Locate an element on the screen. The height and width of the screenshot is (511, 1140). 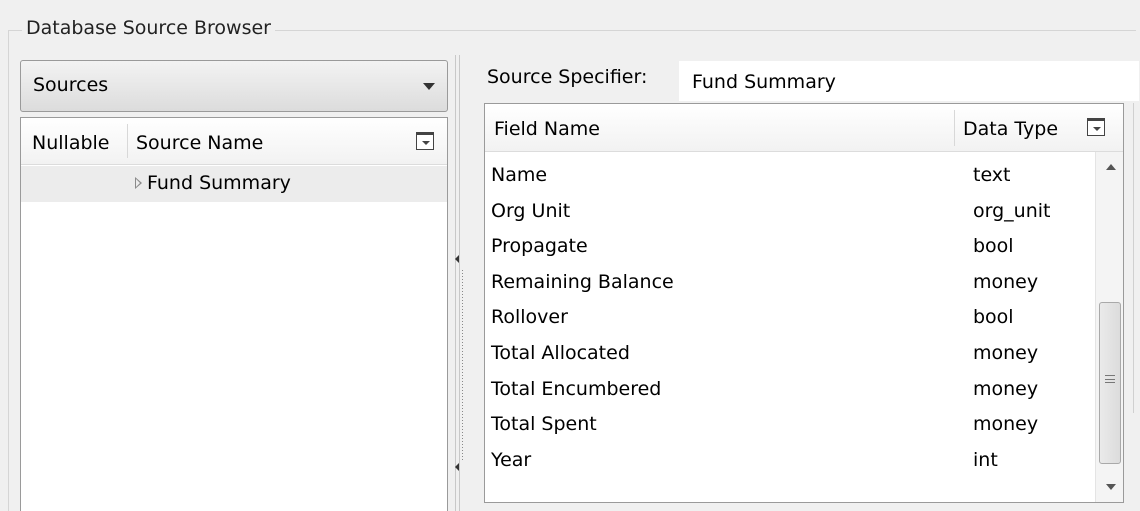
field-name-cell: Org Unit is located at coordinates (531, 210).